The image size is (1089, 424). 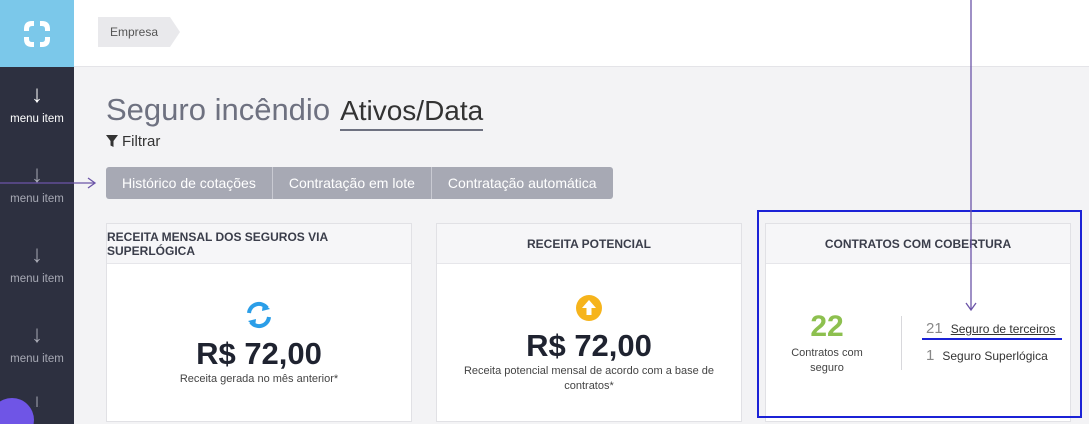 What do you see at coordinates (918, 244) in the screenshot?
I see `card-title: CONTRATOS COM COBERTURA` at bounding box center [918, 244].